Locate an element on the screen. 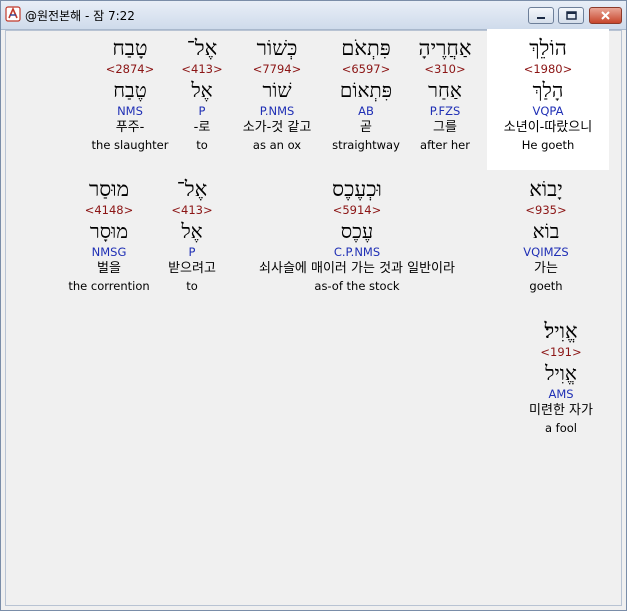 The height and width of the screenshot is (611, 627). hebrew-lemma: אֱוִיל is located at coordinates (561, 373).